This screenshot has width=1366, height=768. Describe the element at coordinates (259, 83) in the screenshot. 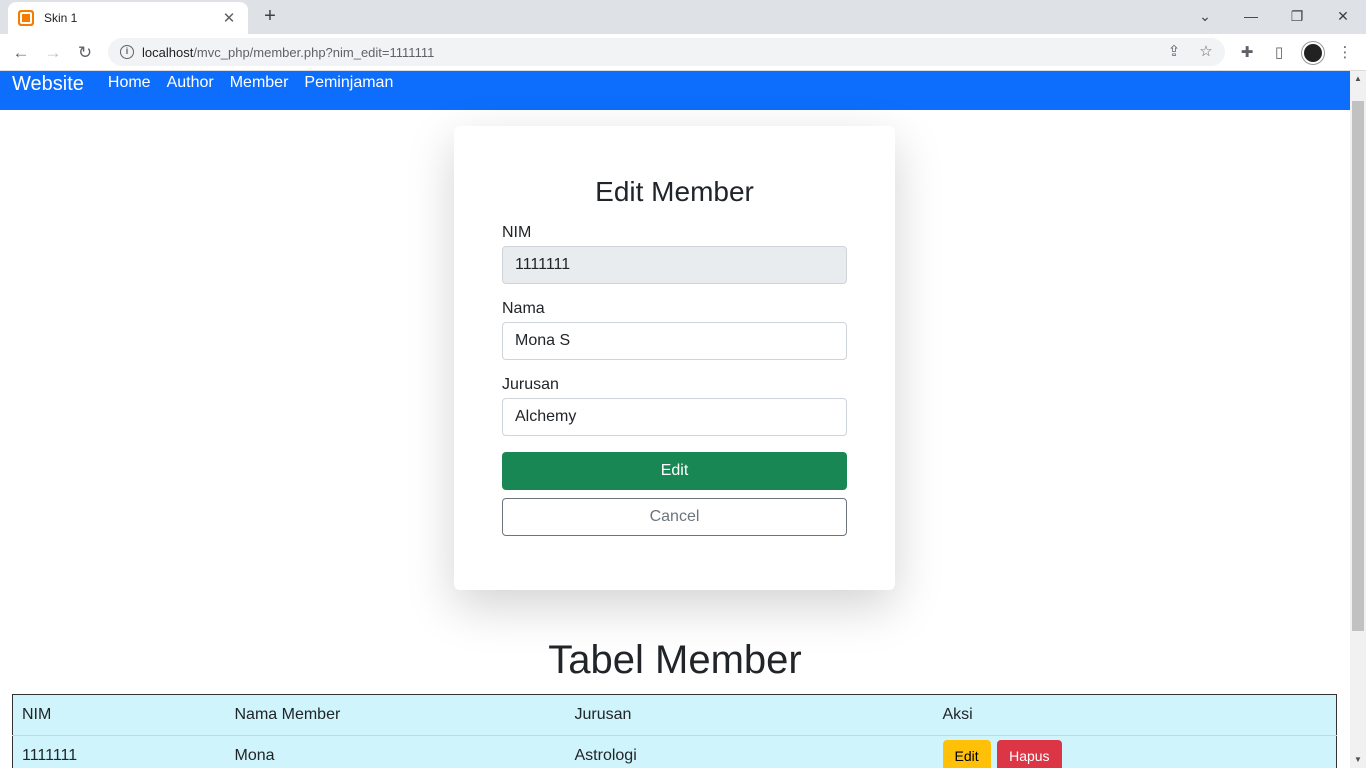

I see `nav-link-member: Member` at that location.